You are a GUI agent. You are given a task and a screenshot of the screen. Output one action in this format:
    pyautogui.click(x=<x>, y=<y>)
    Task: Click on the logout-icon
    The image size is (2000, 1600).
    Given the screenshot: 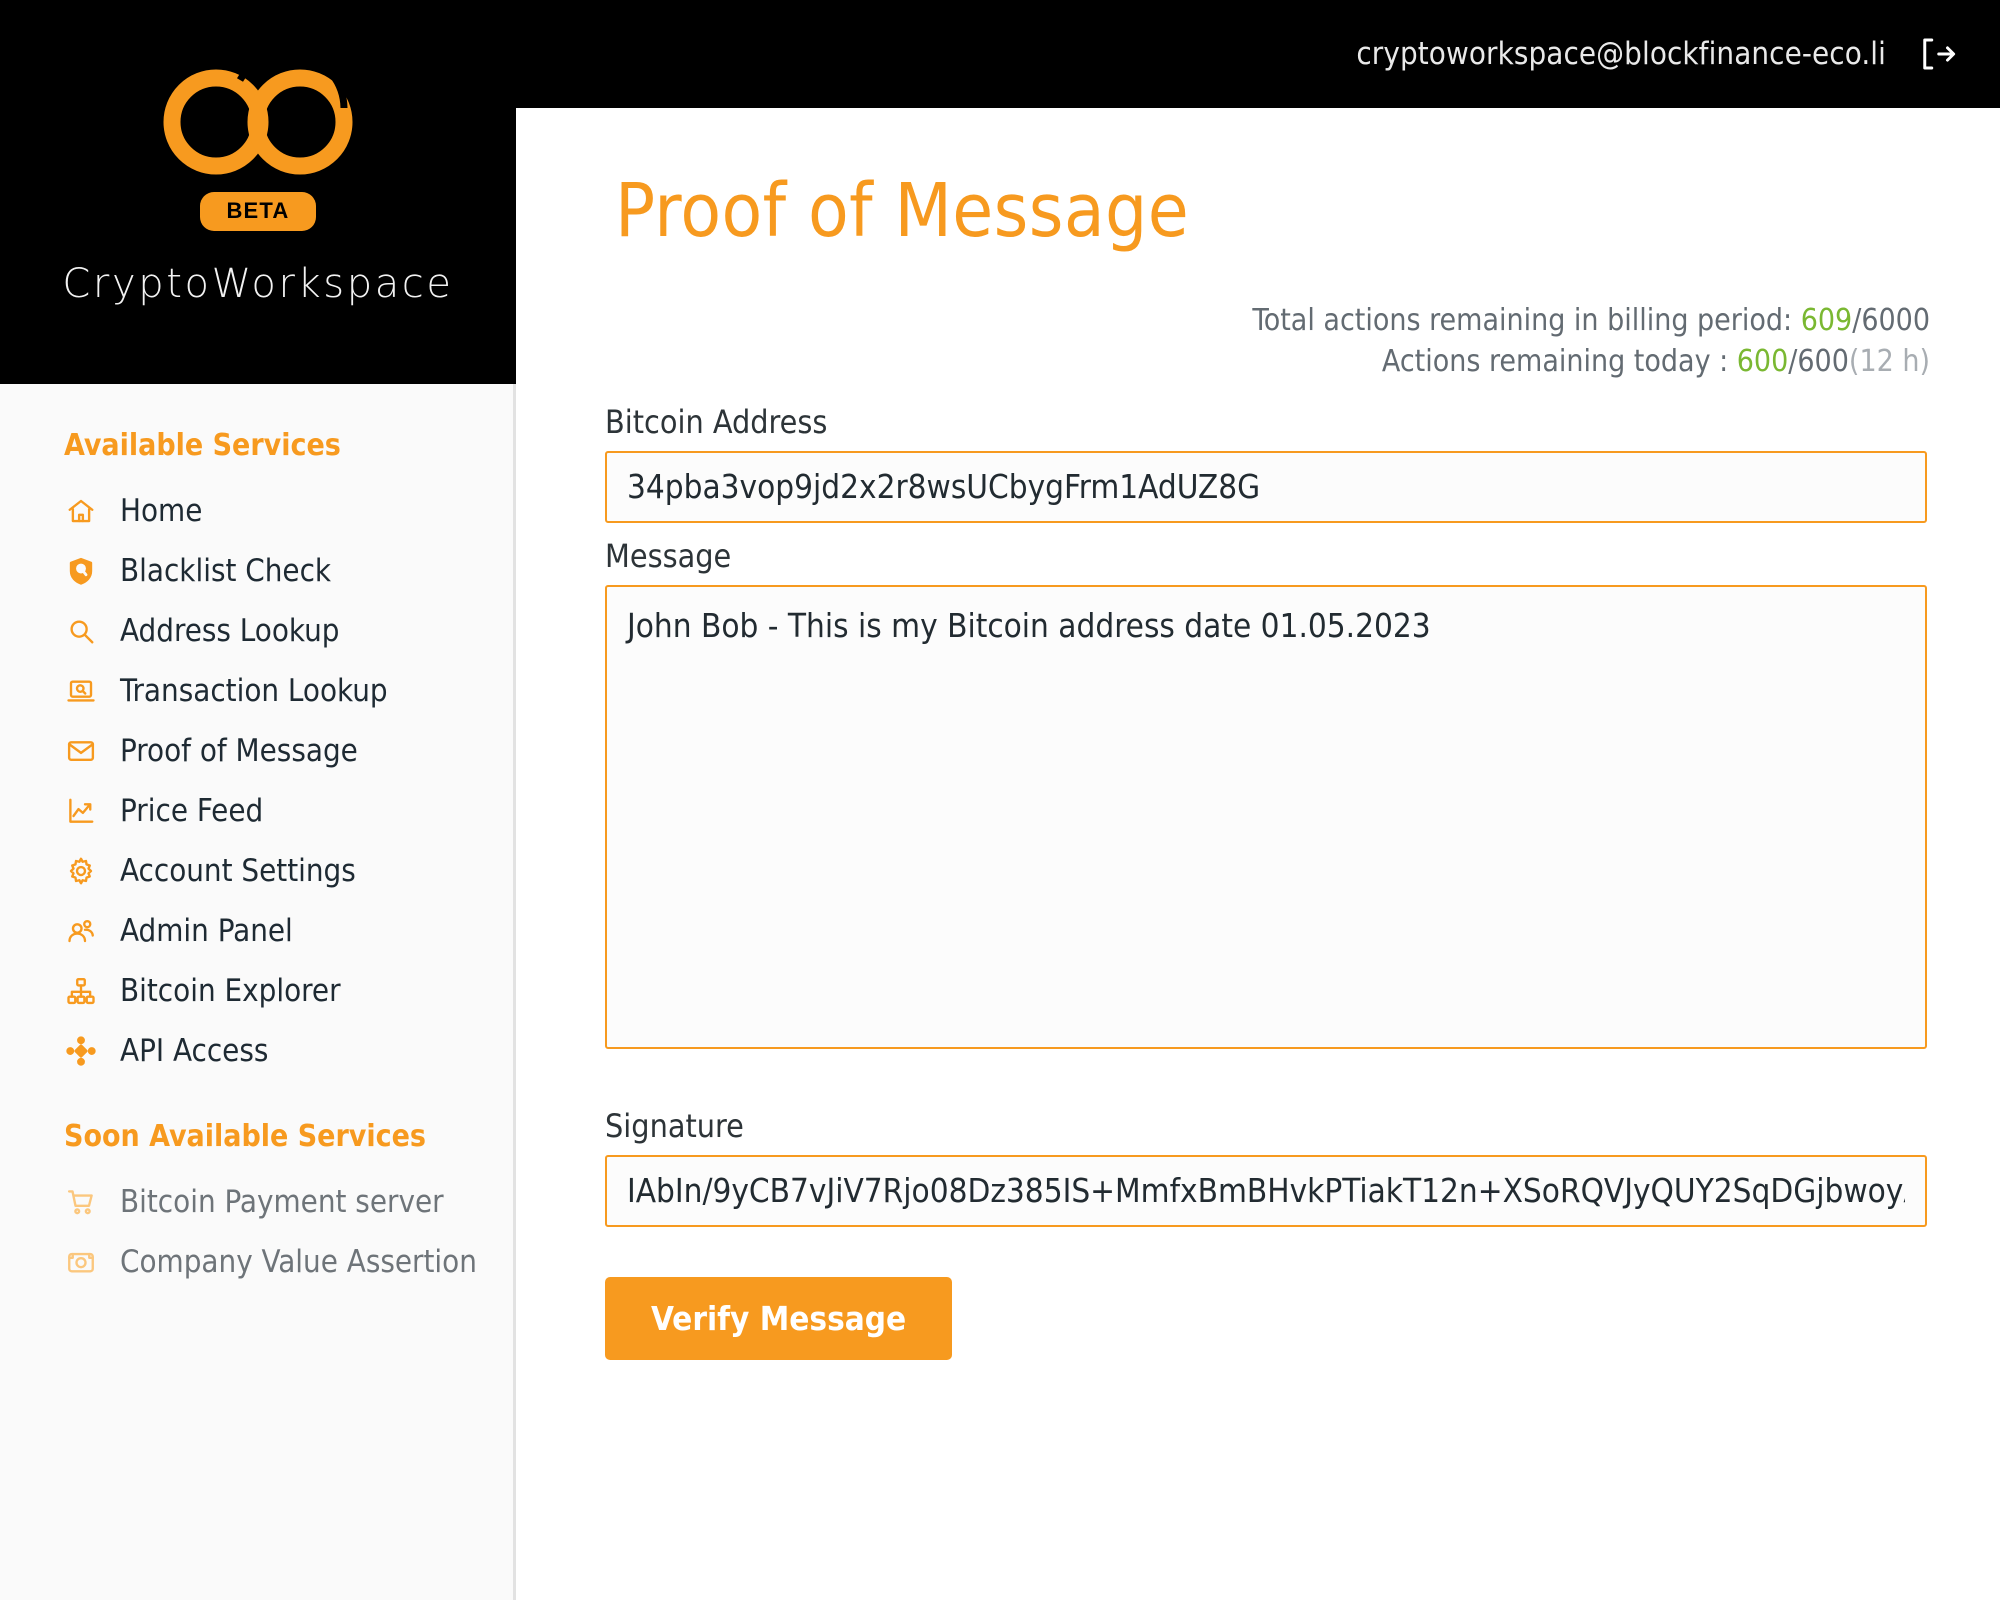 What is the action you would take?
    pyautogui.click(x=1937, y=54)
    